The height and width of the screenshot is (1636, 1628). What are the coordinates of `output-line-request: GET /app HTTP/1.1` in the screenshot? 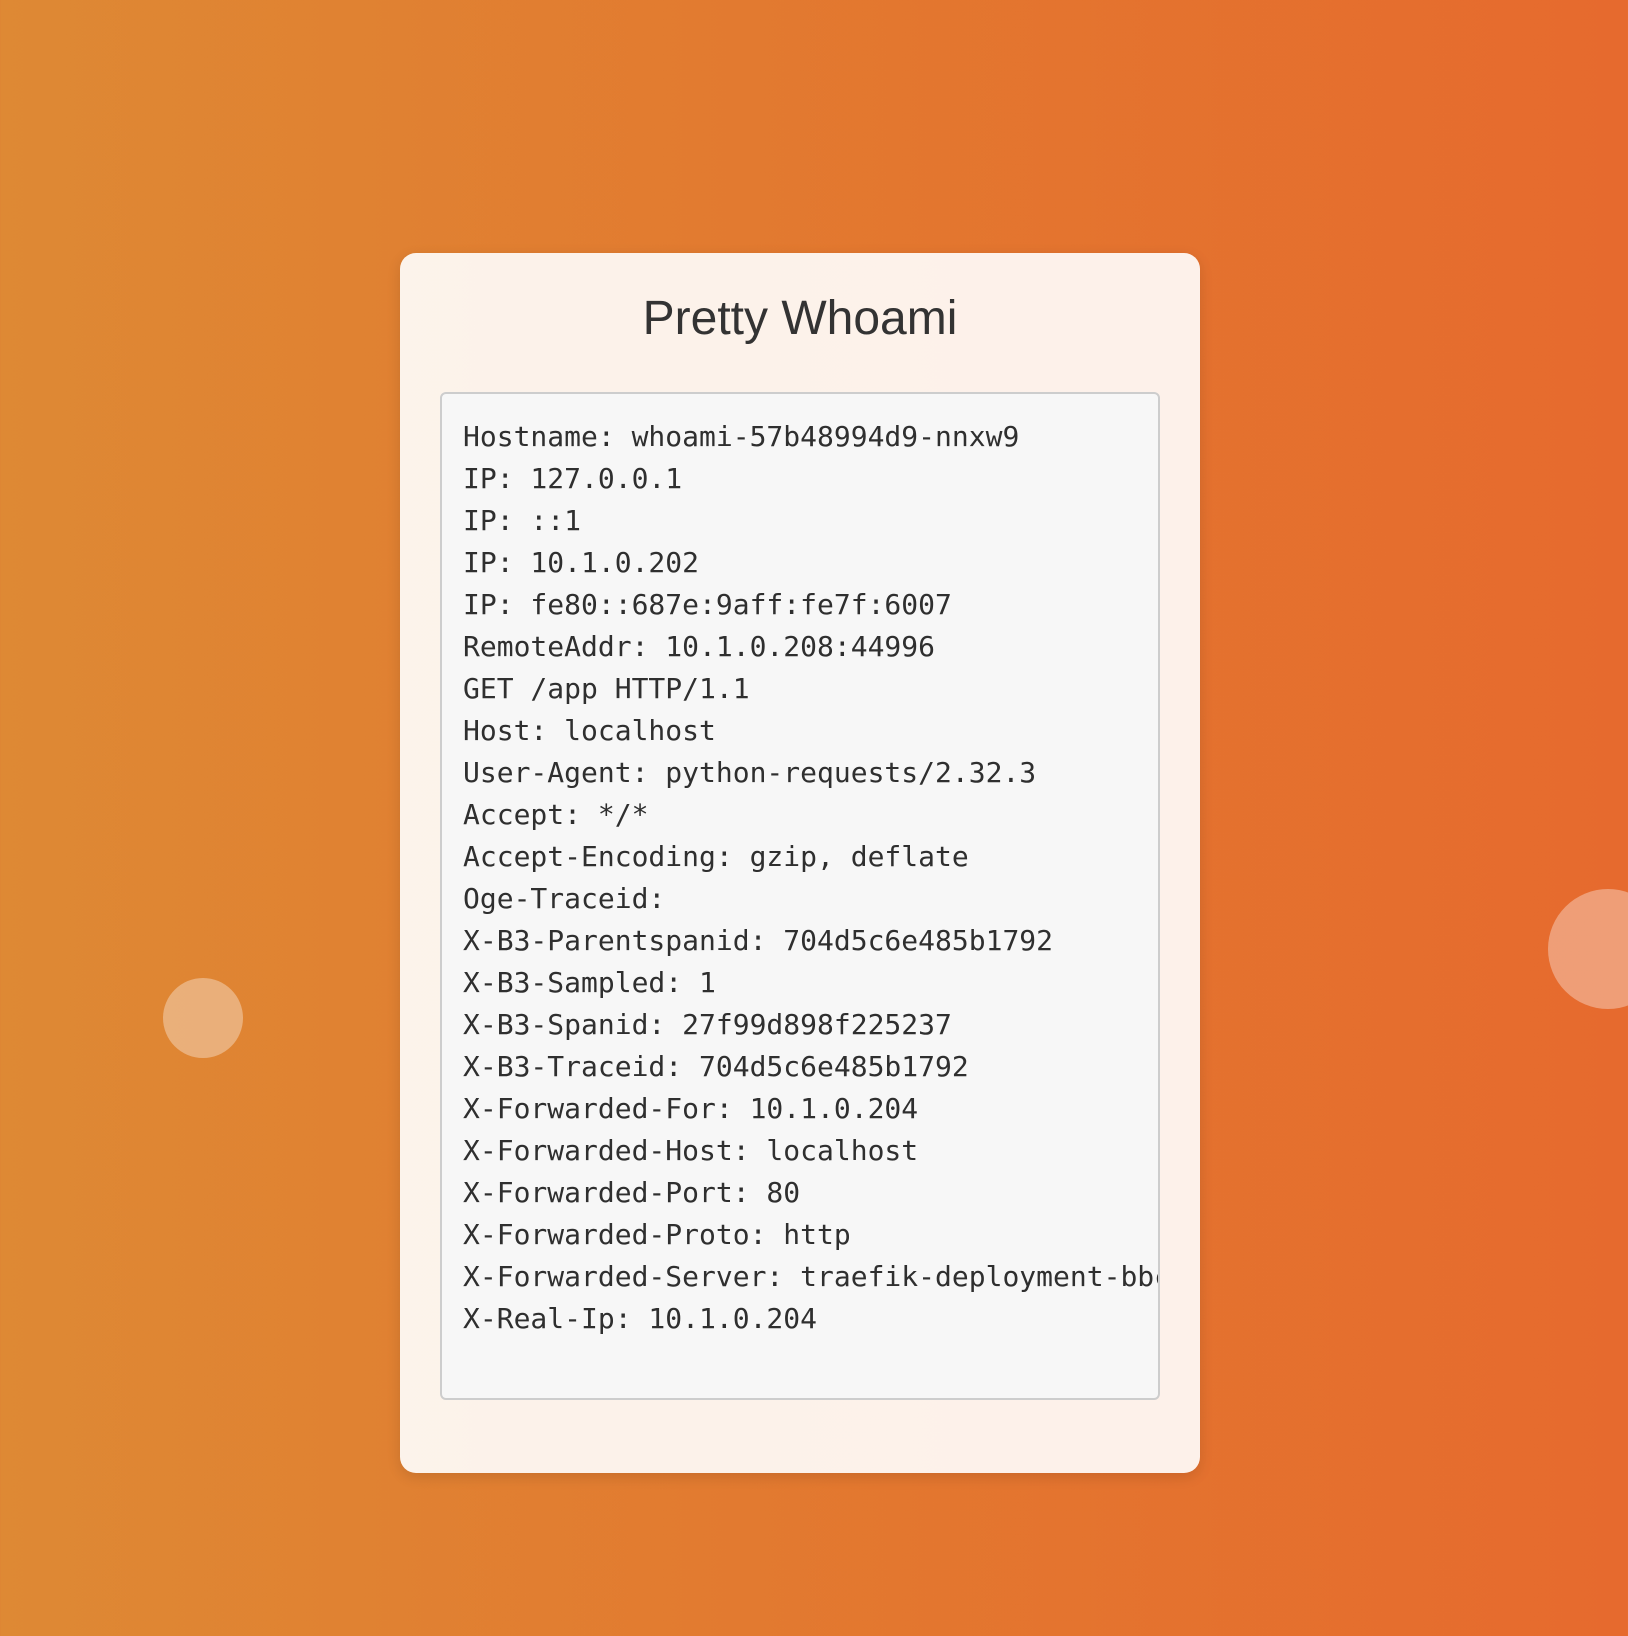 It's located at (606, 688).